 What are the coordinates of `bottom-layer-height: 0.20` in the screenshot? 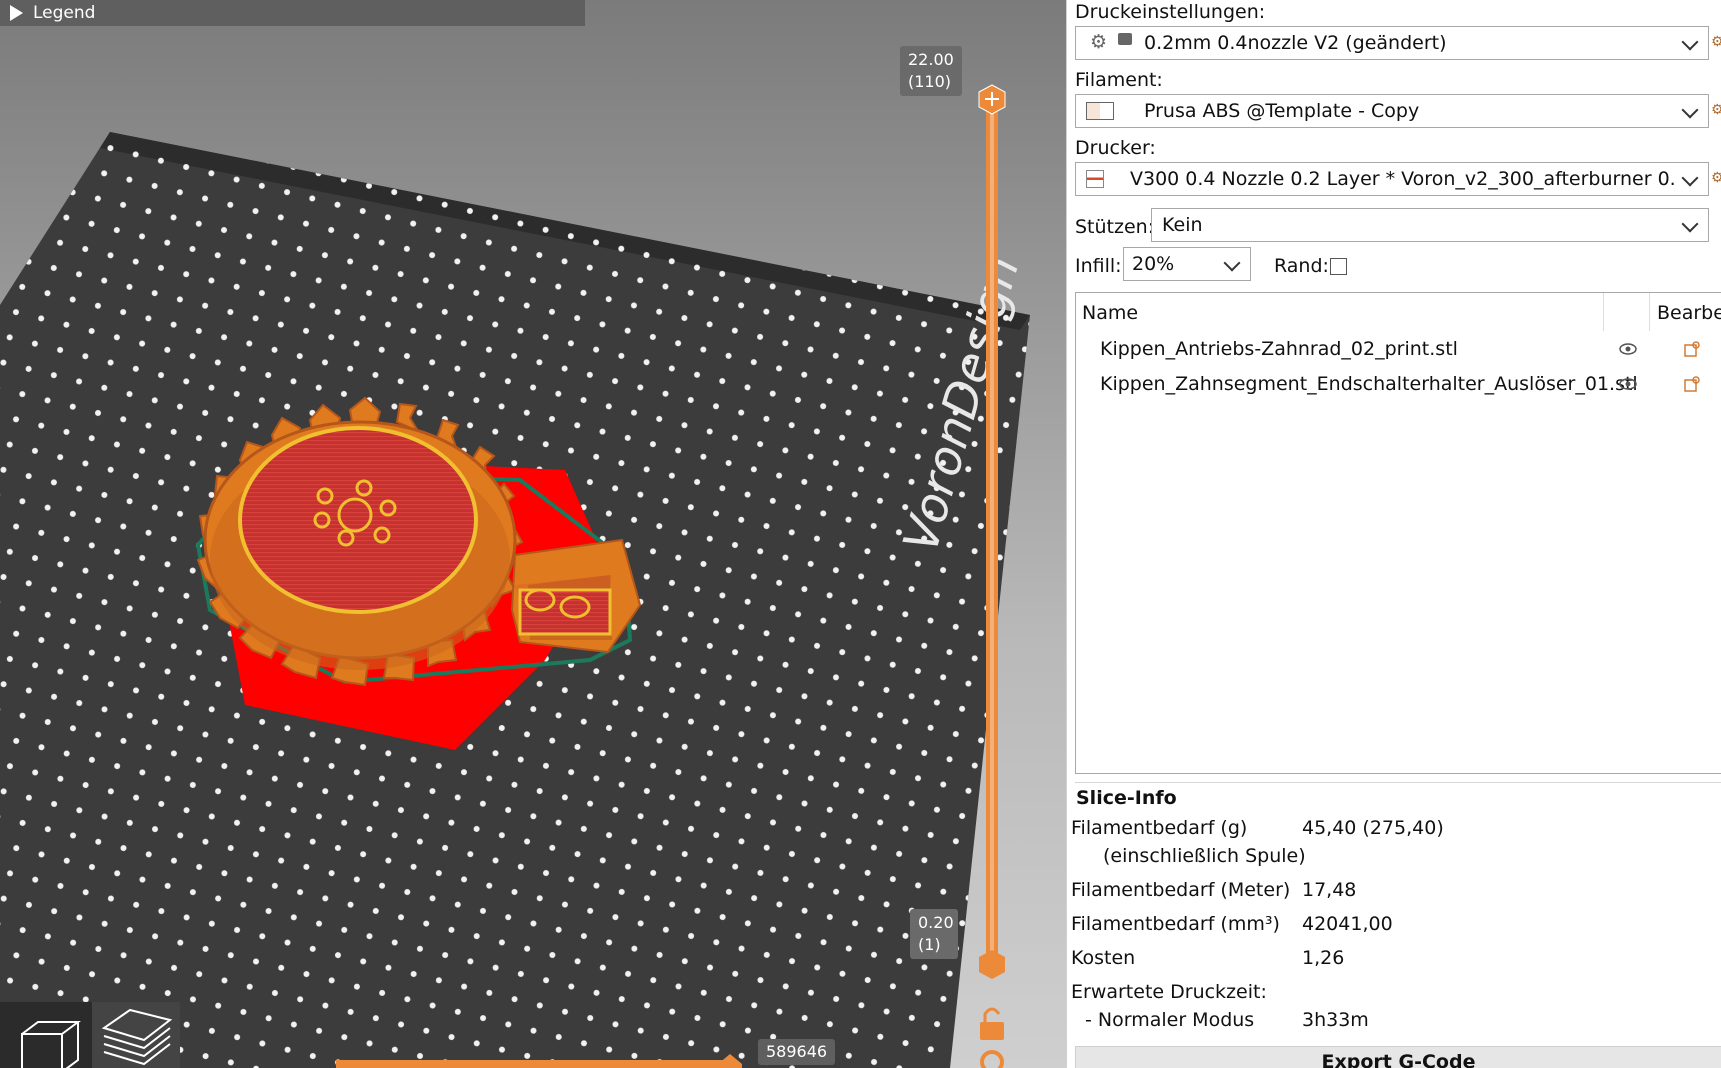 It's located at (936, 922).